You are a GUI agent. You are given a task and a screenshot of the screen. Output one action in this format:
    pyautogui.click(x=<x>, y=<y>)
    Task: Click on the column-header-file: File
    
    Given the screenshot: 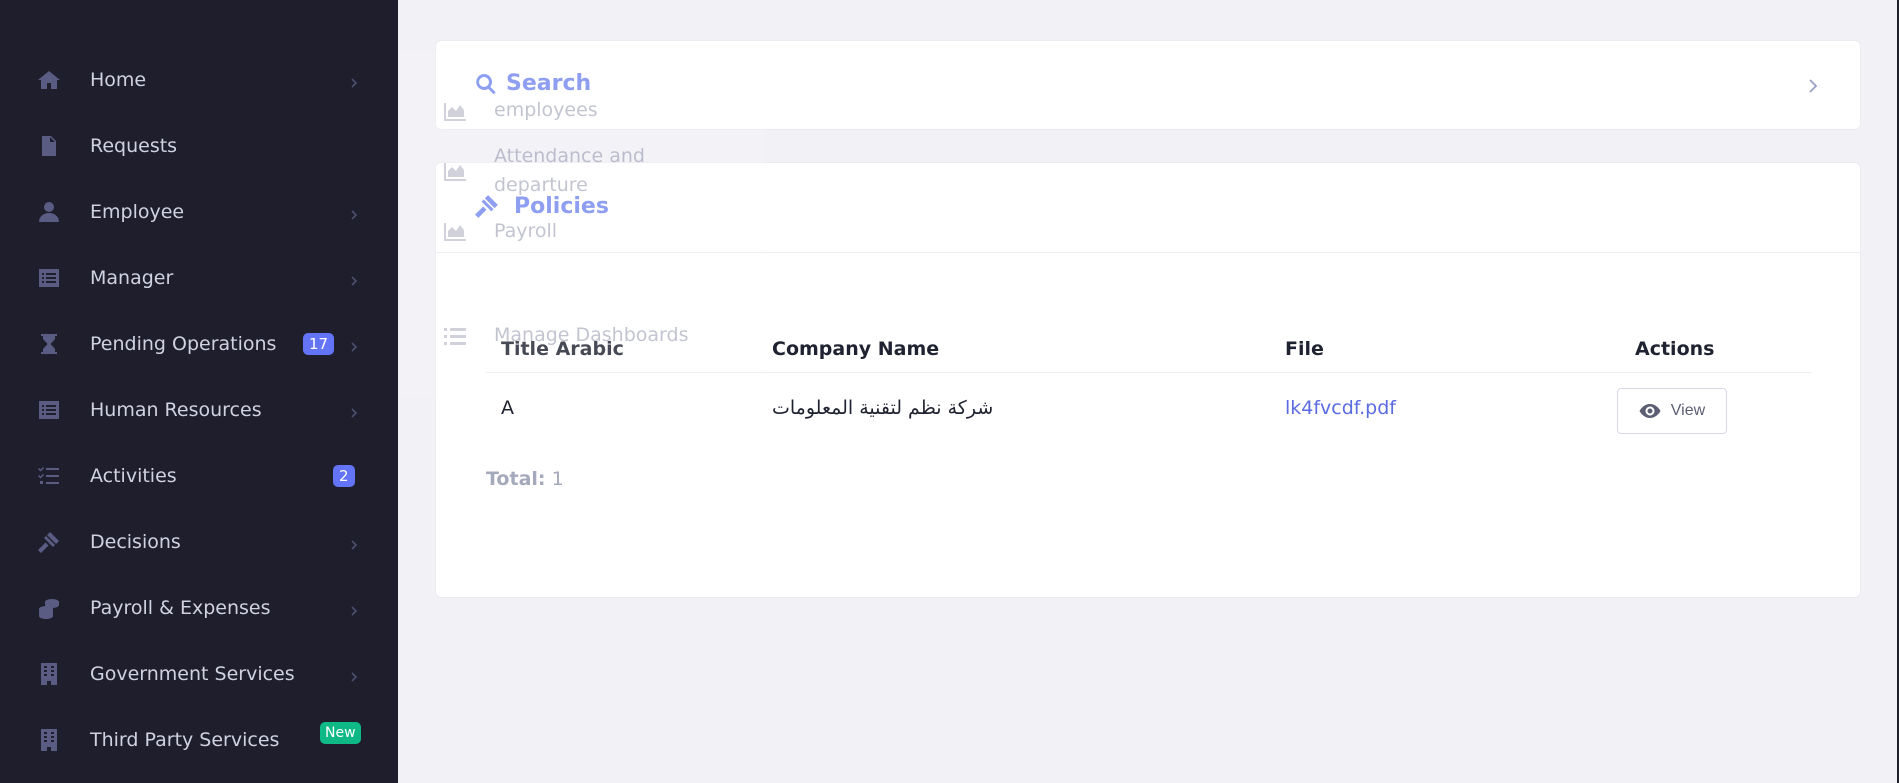 What is the action you would take?
    pyautogui.click(x=1304, y=349)
    